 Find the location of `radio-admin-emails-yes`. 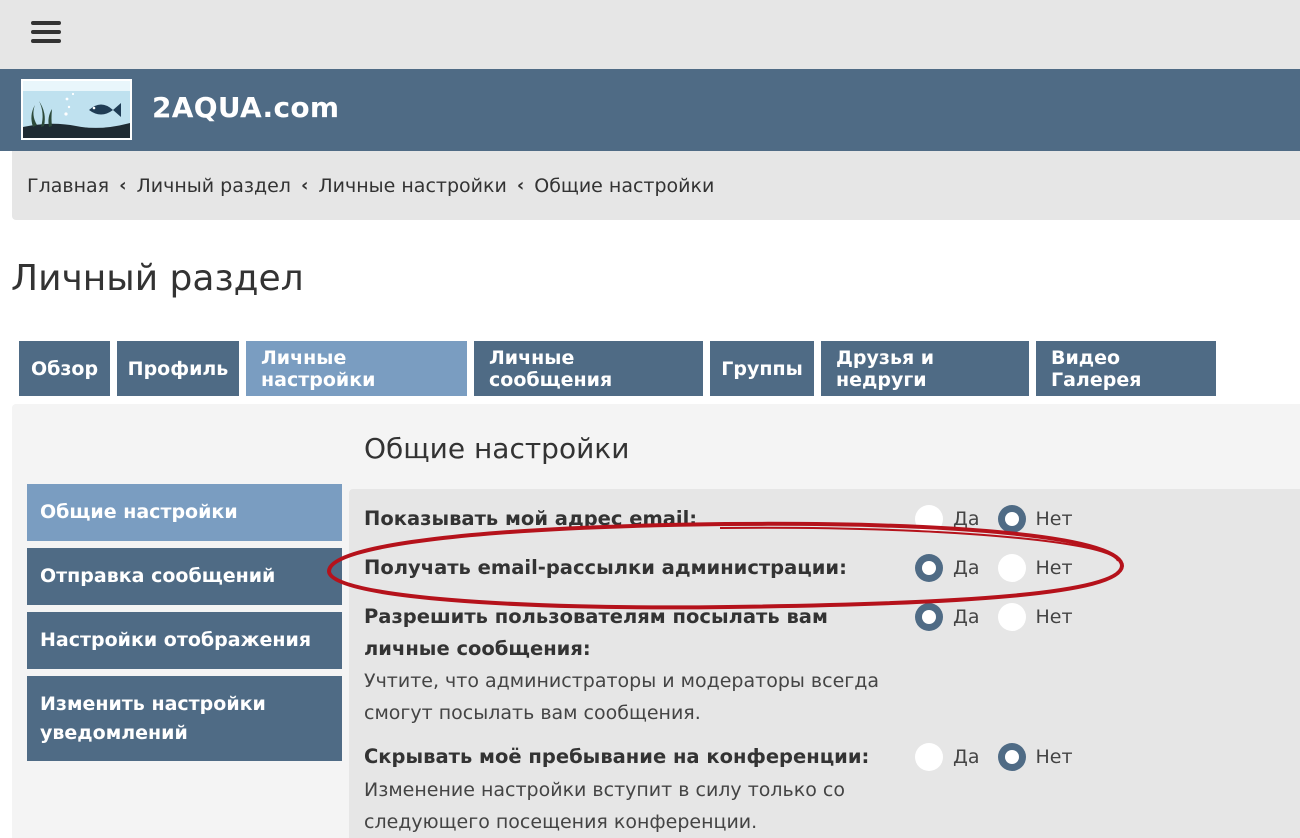

radio-admin-emails-yes is located at coordinates (929, 568).